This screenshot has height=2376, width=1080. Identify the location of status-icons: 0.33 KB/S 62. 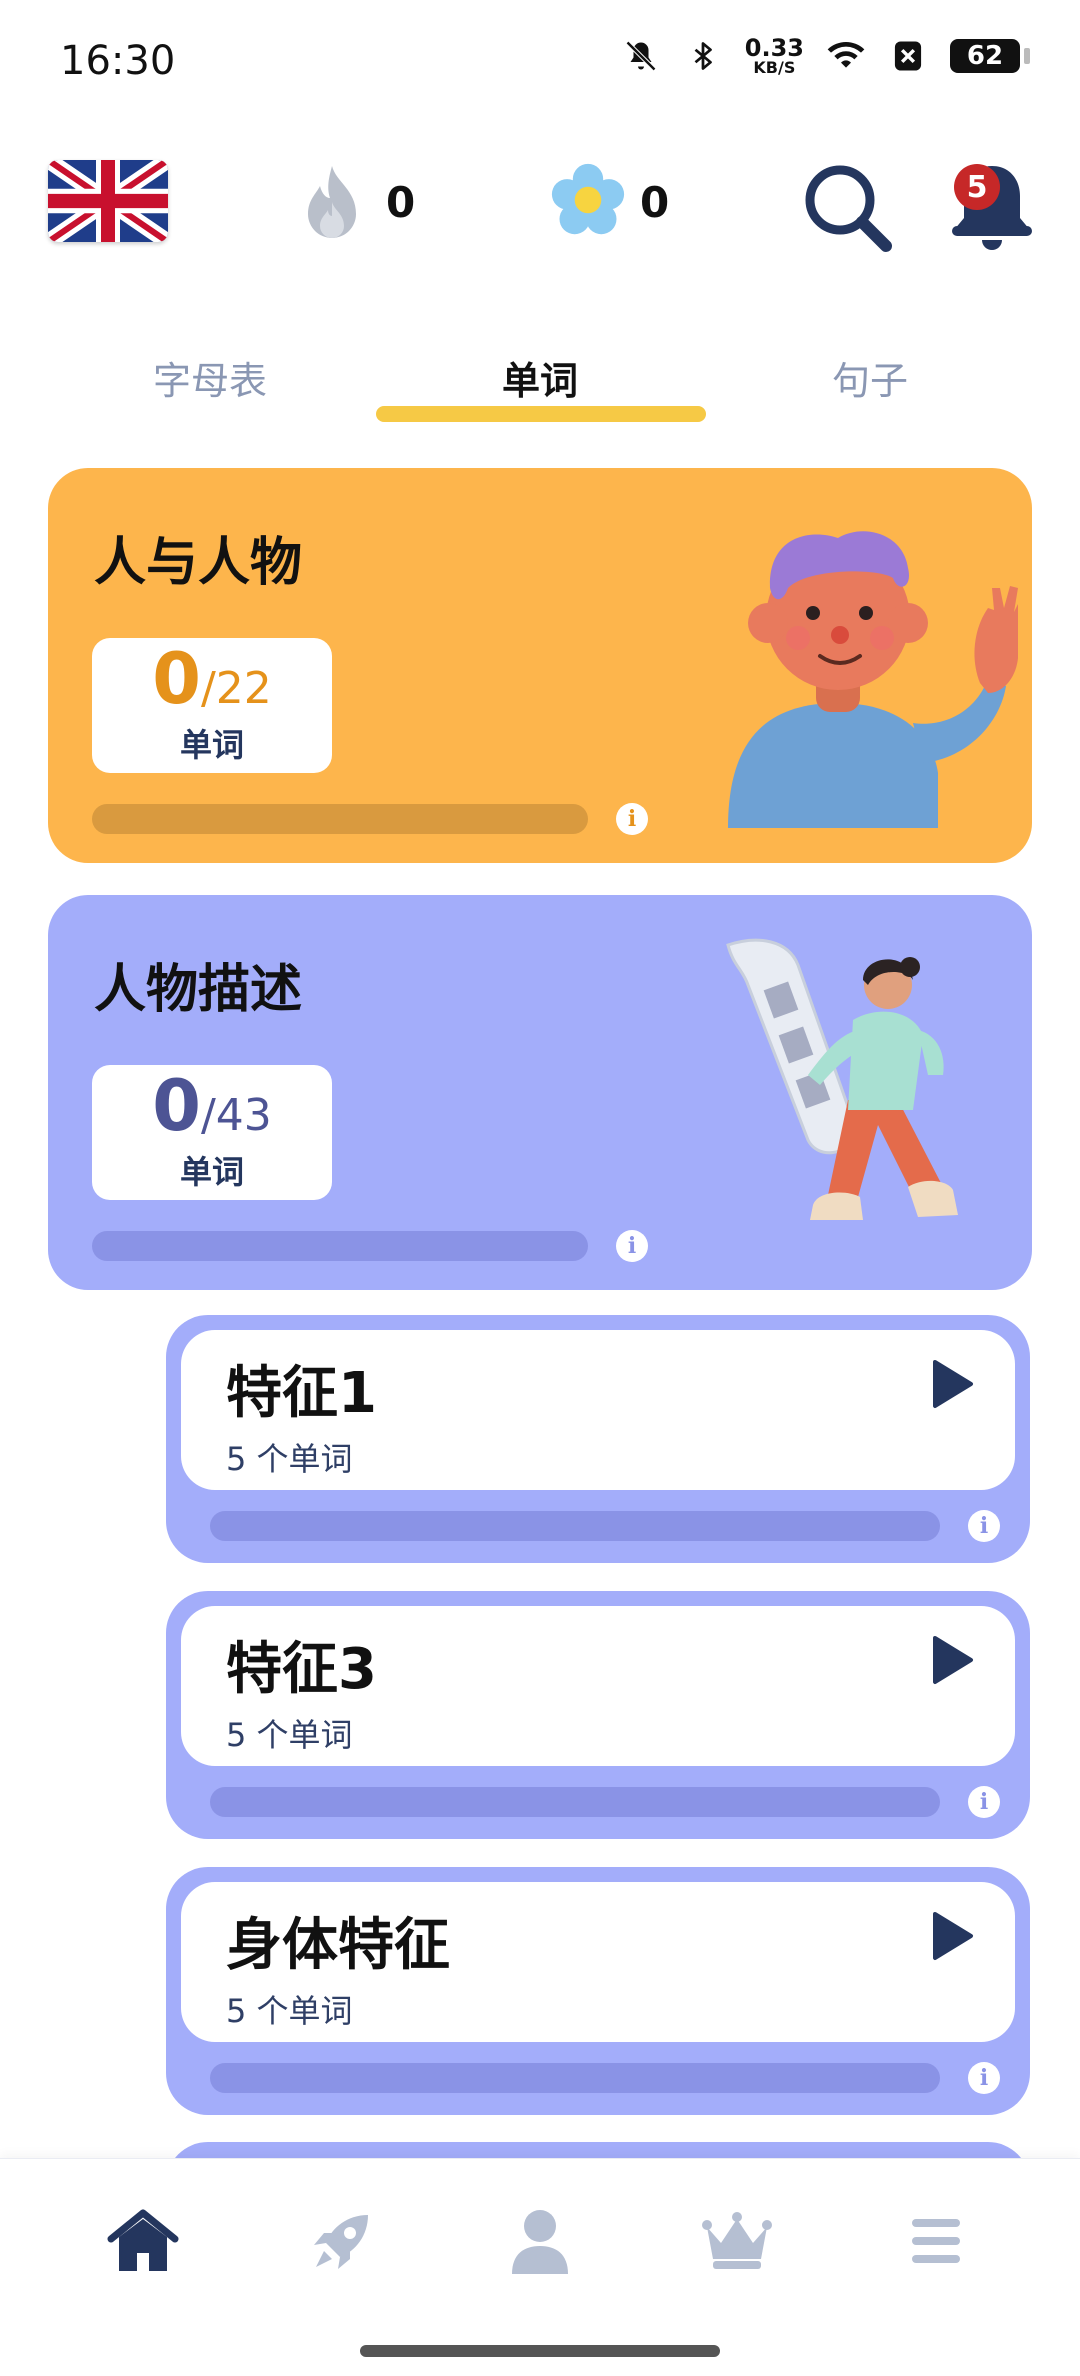
(825, 56).